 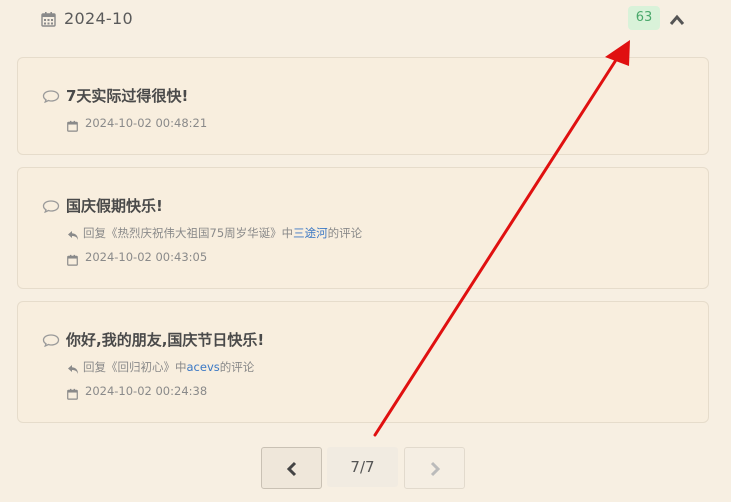 I want to click on comment-timestamp: 2024-10-02 00:43:05, so click(x=146, y=257).